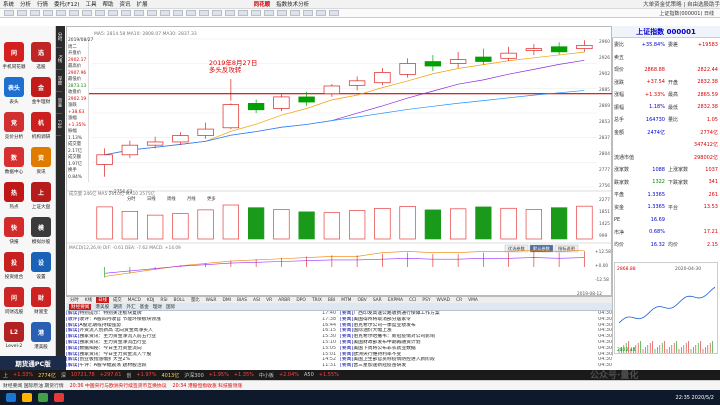 This screenshot has width=720, height=405. Describe the element at coordinates (226, 300) in the screenshot. I see `chart-tab: DMI` at that location.